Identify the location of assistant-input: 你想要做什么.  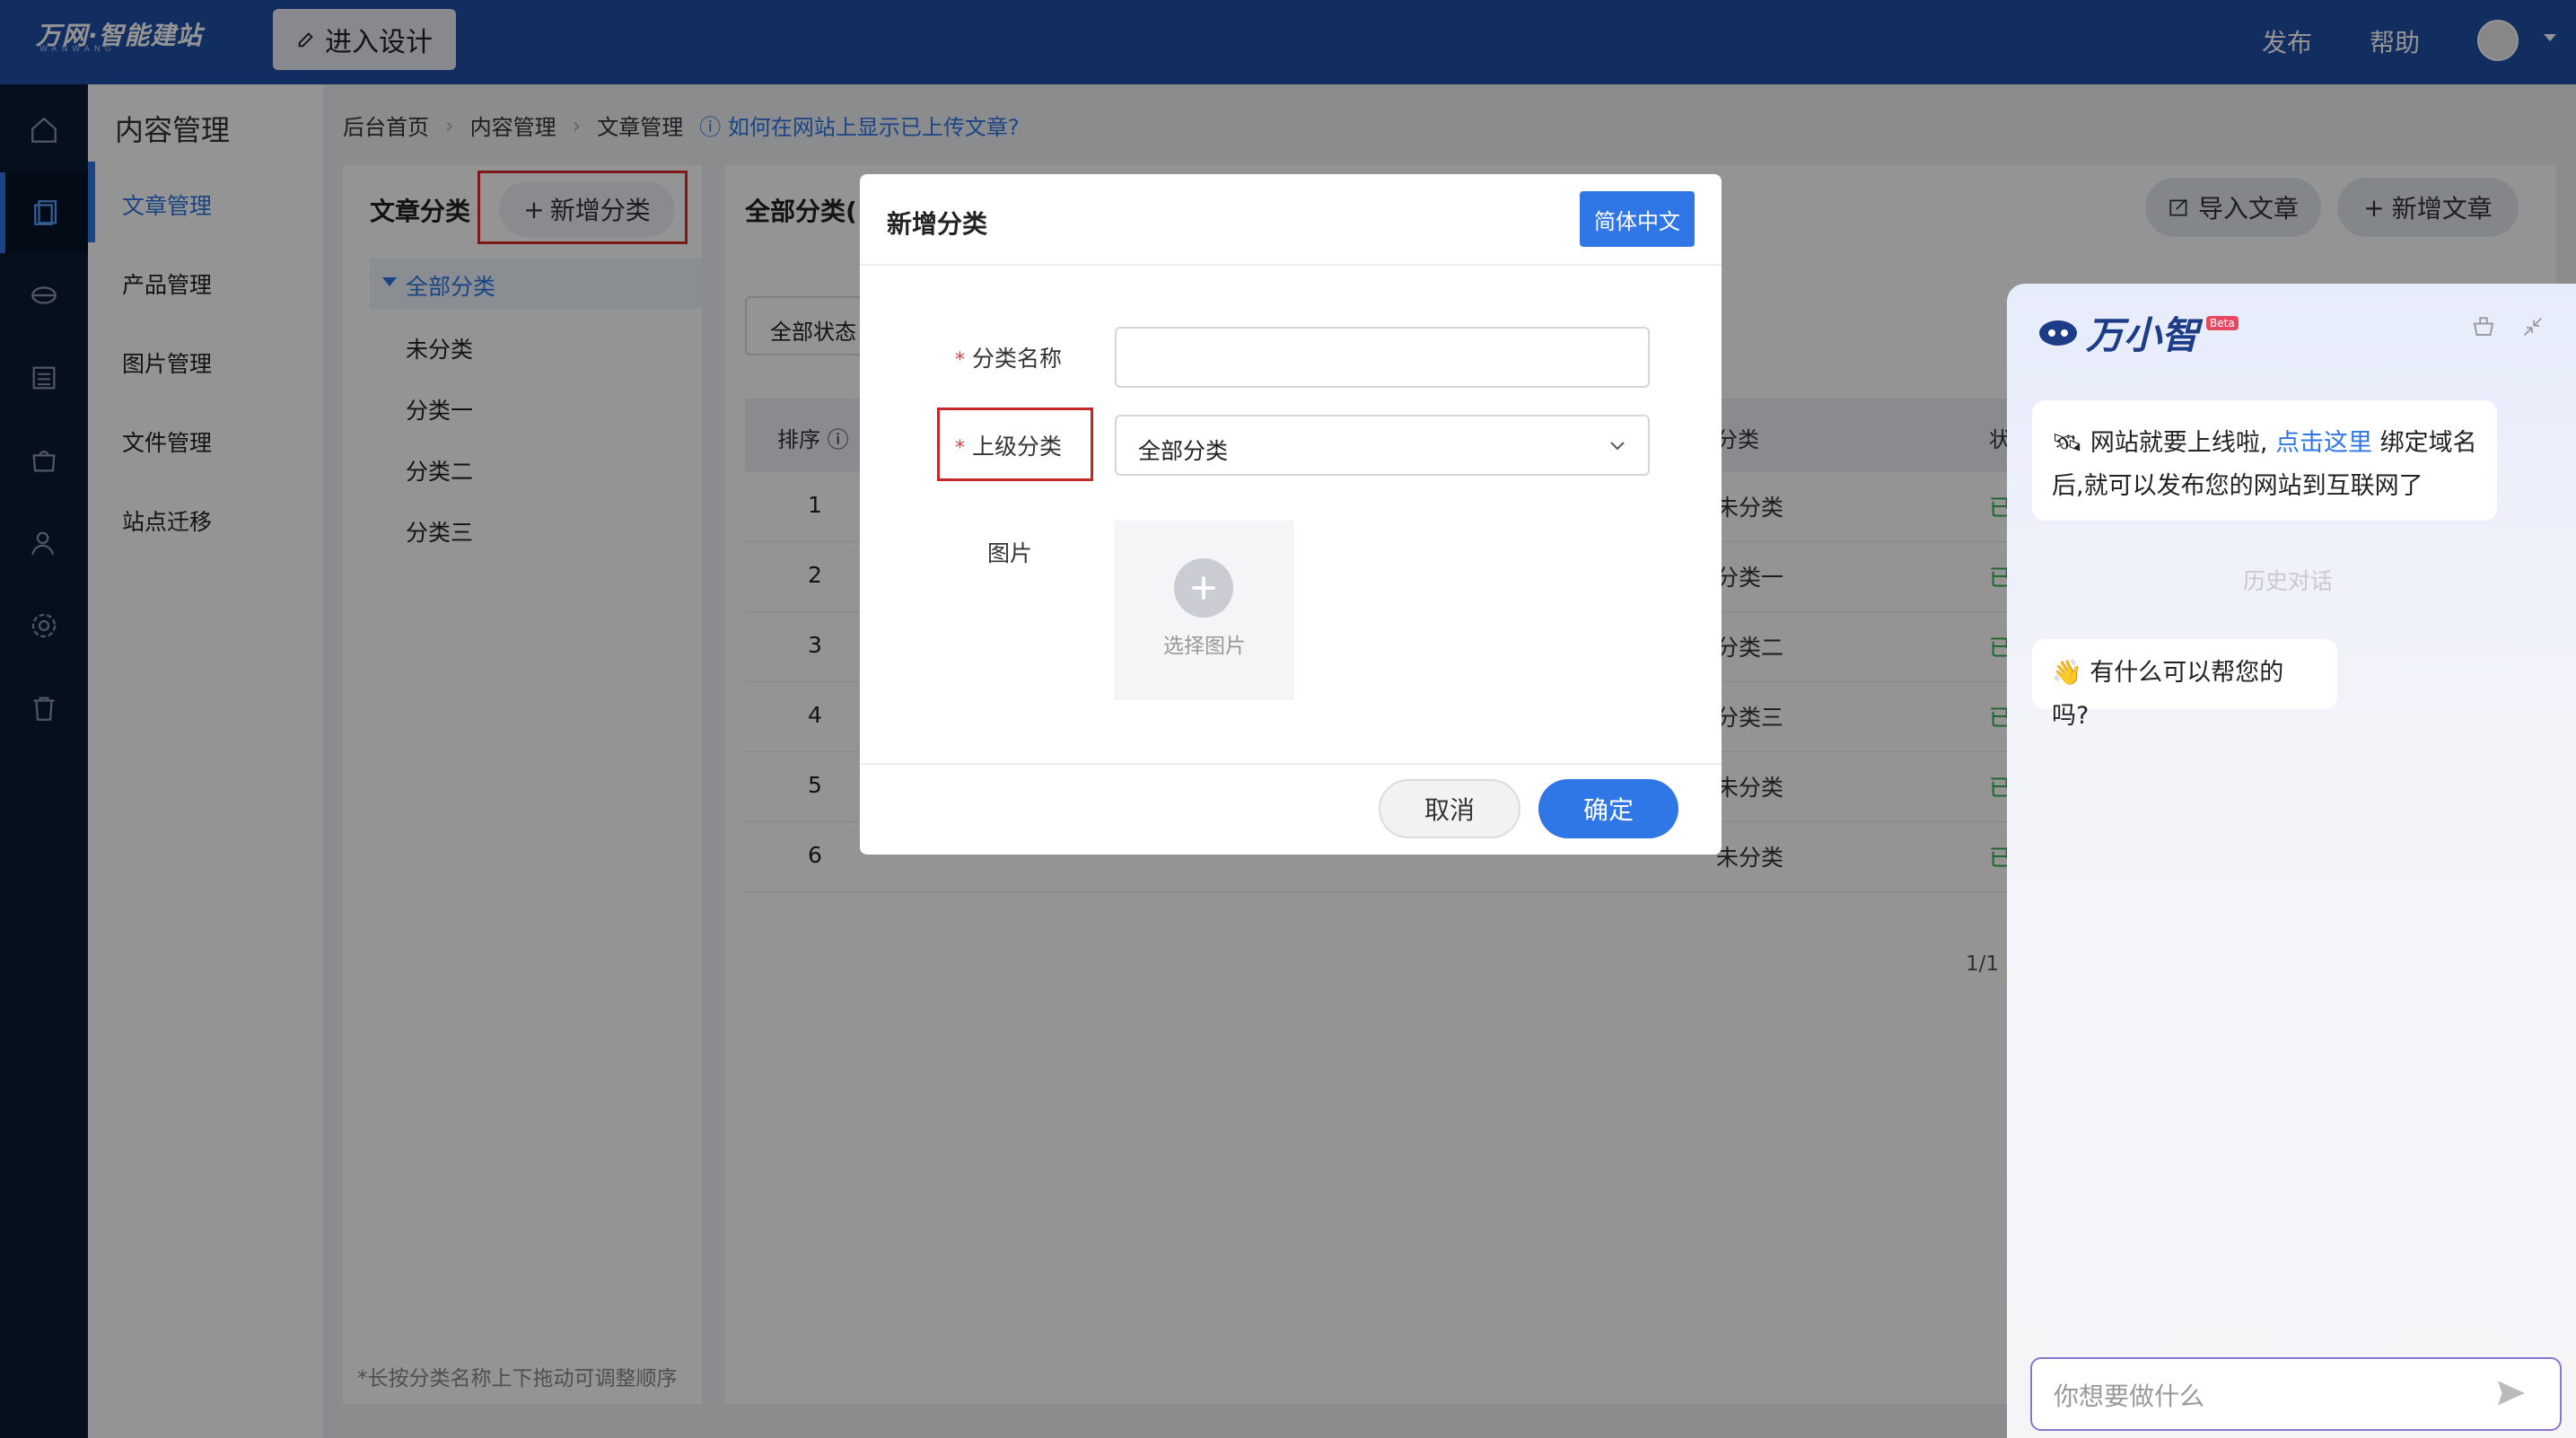
(2296, 1394).